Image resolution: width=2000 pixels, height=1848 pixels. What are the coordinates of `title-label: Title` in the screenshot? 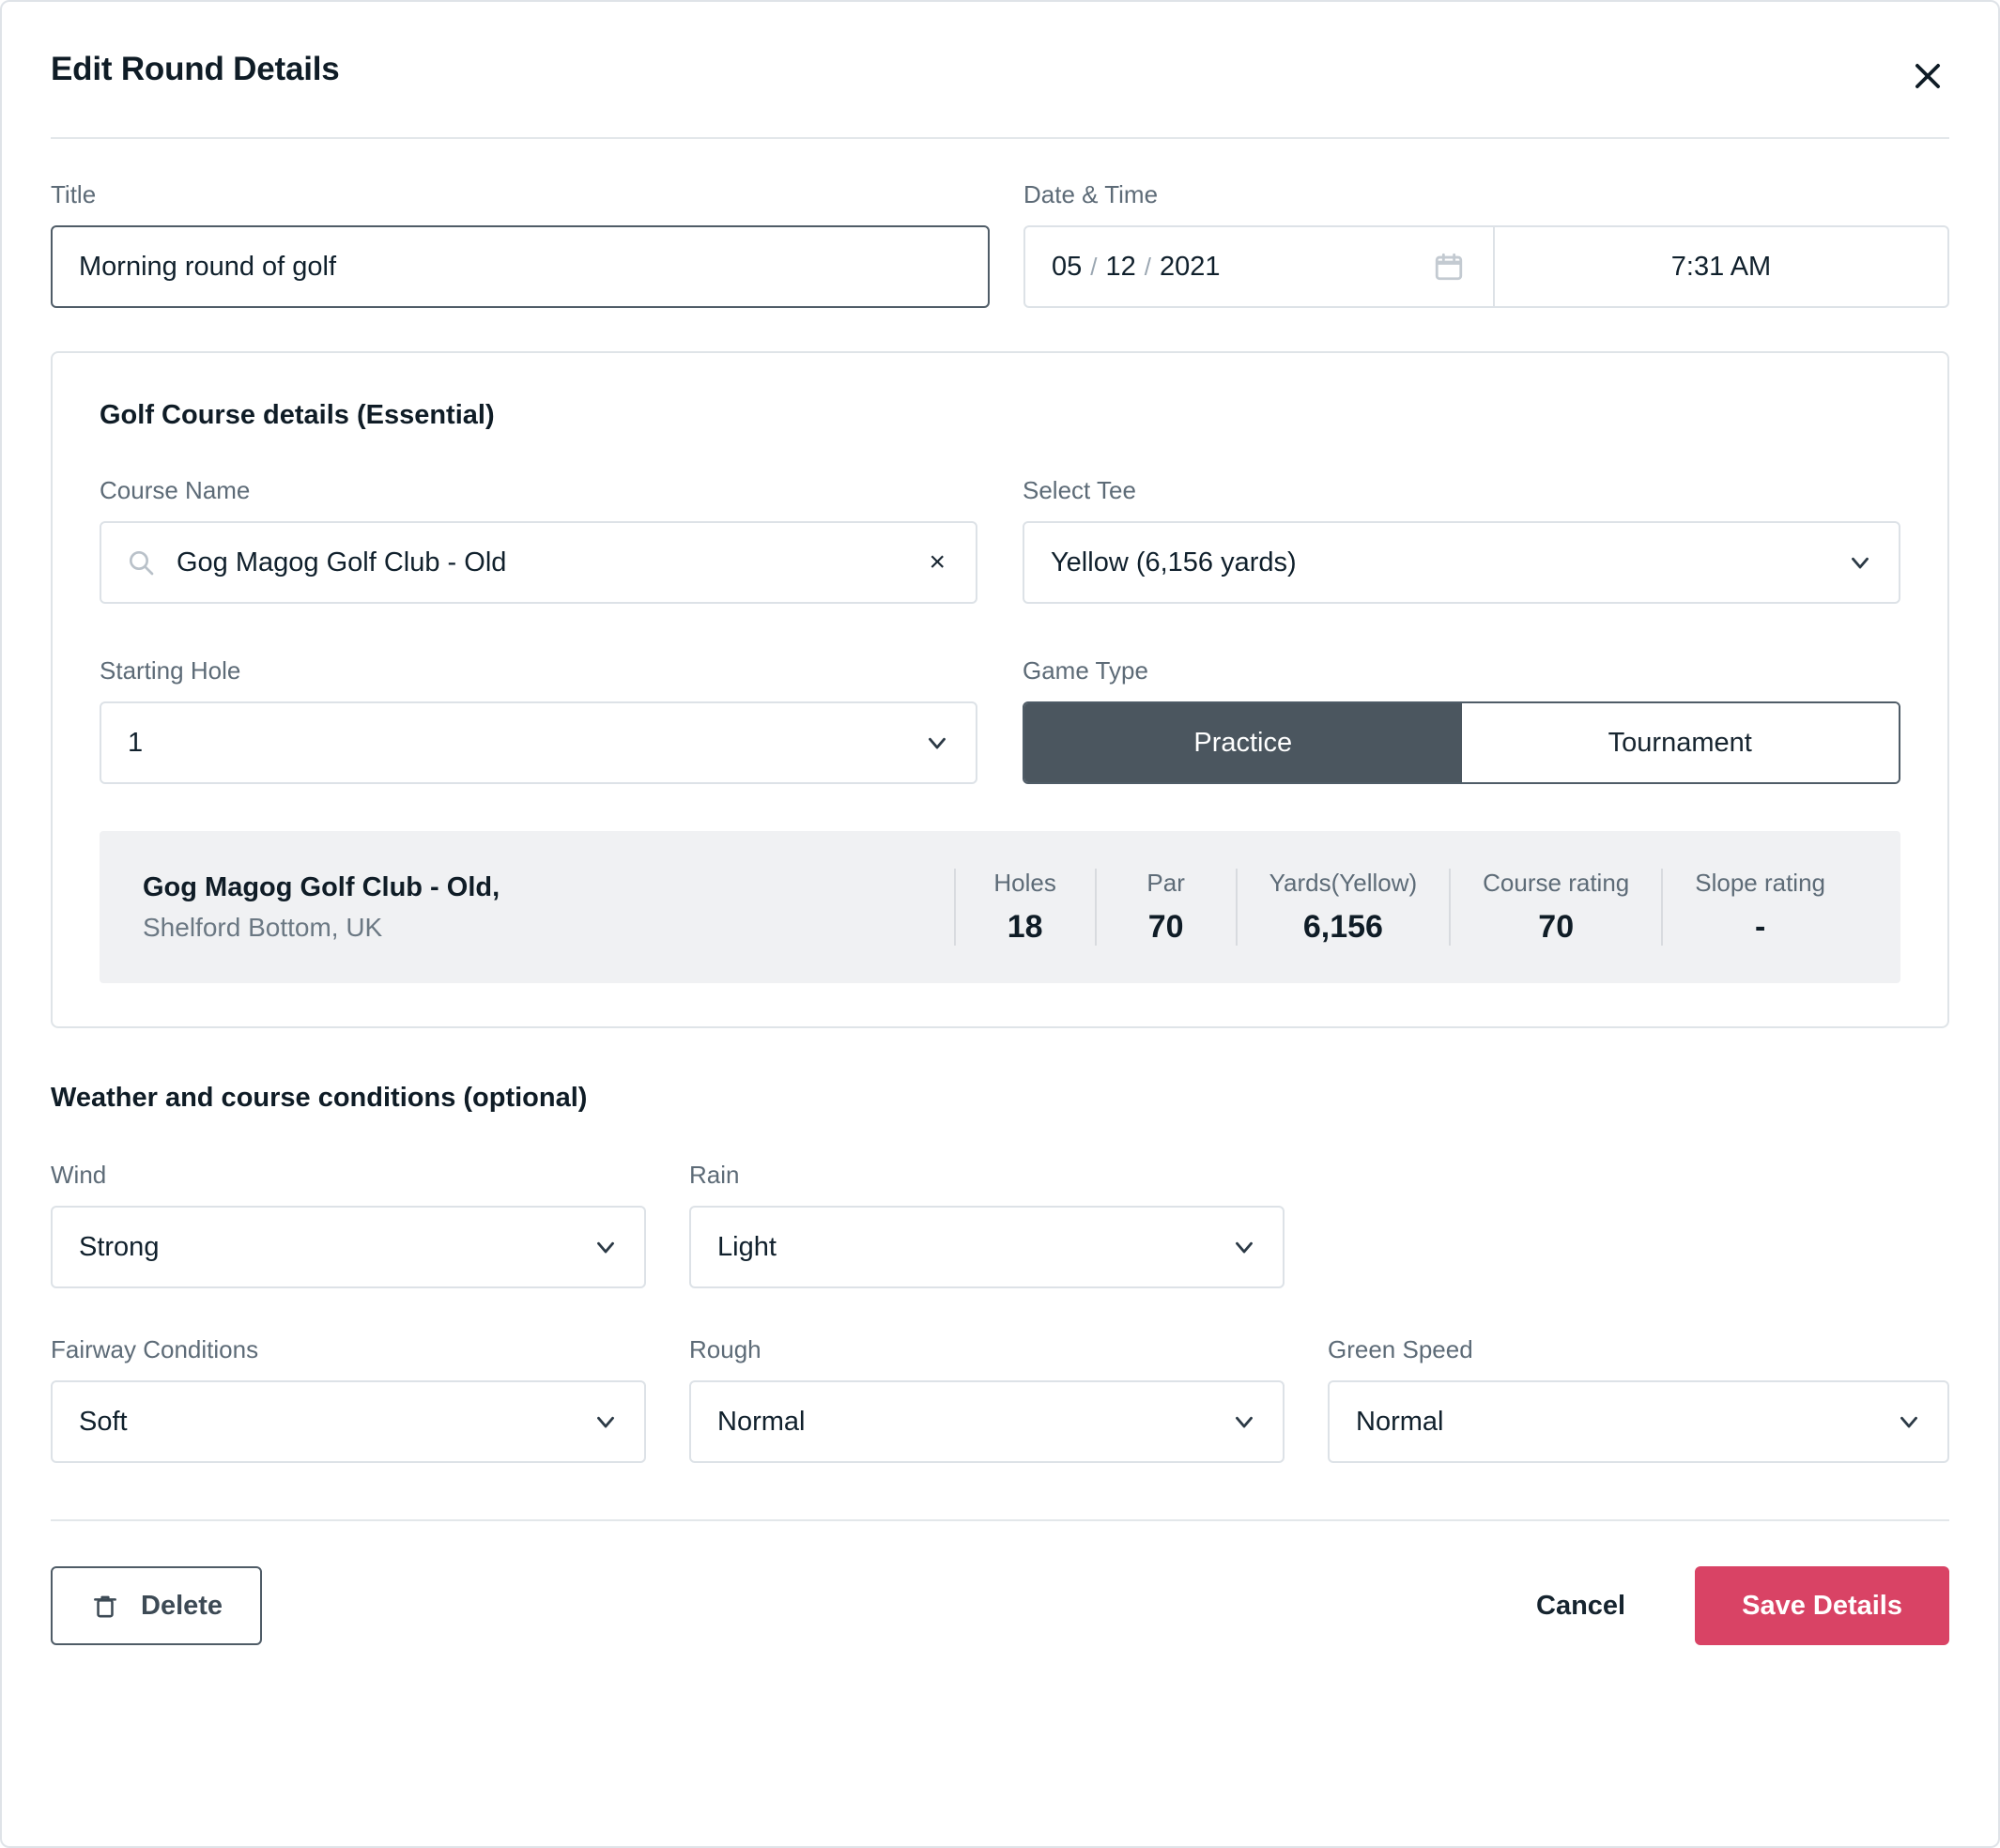 It's located at (74, 194).